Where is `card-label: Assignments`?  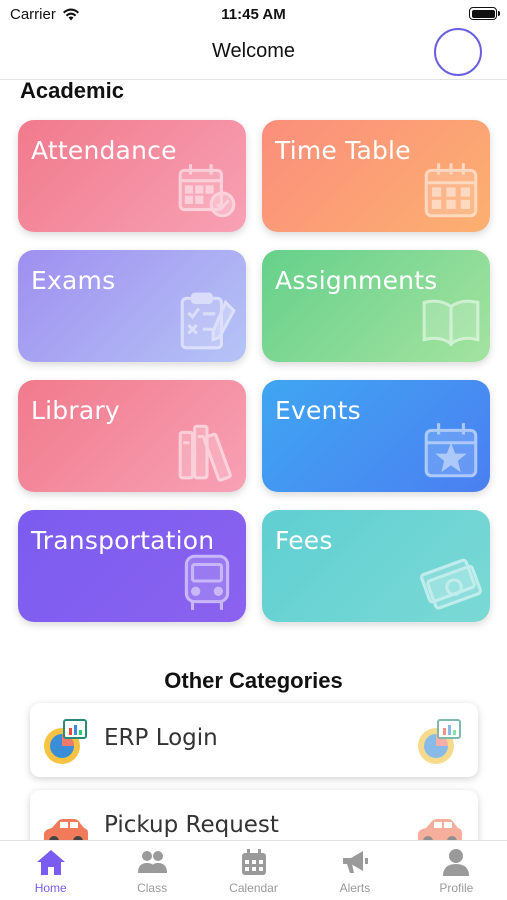 card-label: Assignments is located at coordinates (356, 280).